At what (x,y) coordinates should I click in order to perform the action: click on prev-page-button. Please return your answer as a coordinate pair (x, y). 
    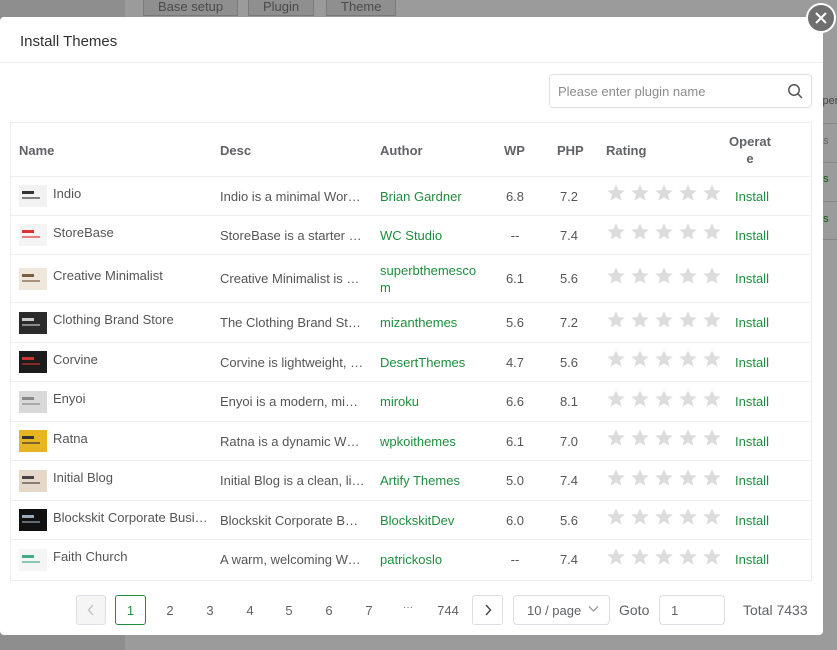
    Looking at the image, I should click on (91, 610).